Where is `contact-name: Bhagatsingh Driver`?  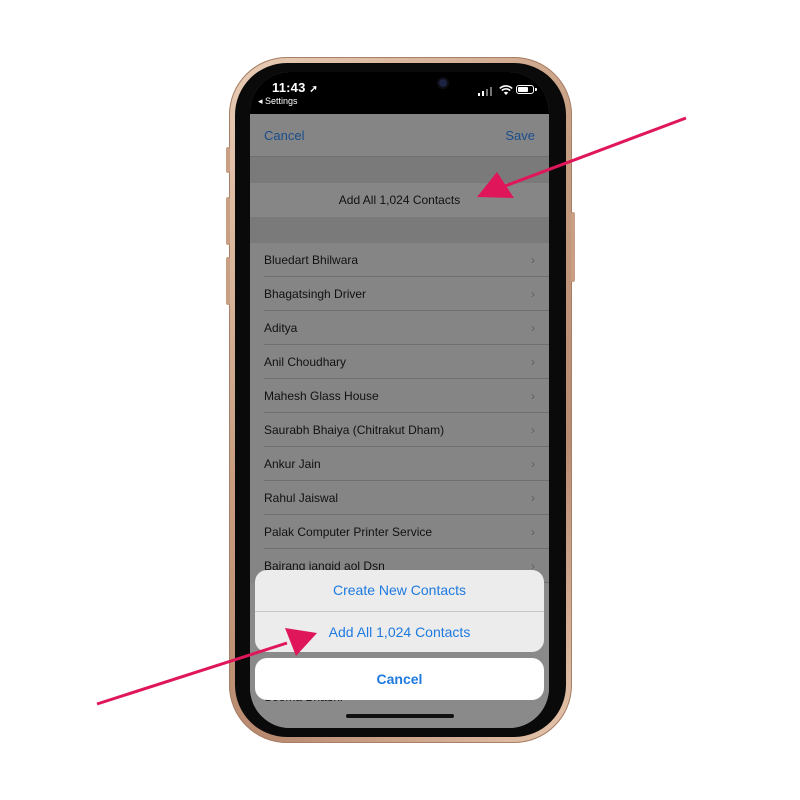
contact-name: Bhagatsingh Driver is located at coordinates (315, 294).